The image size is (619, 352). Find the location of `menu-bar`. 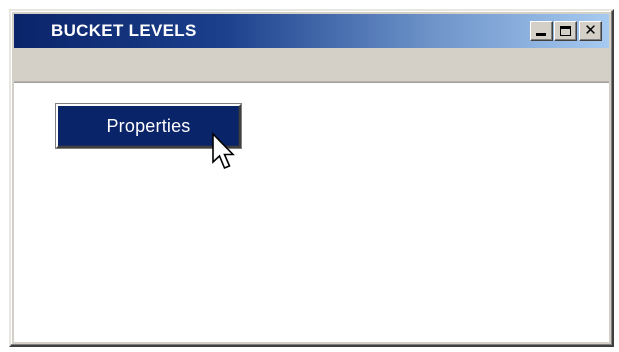

menu-bar is located at coordinates (311, 66).